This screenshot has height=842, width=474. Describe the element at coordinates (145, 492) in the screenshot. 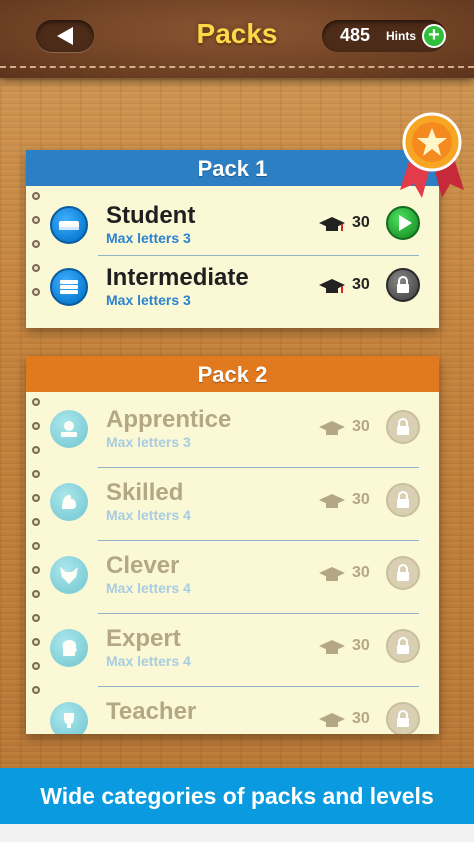

I see `level-name: Skilled` at that location.